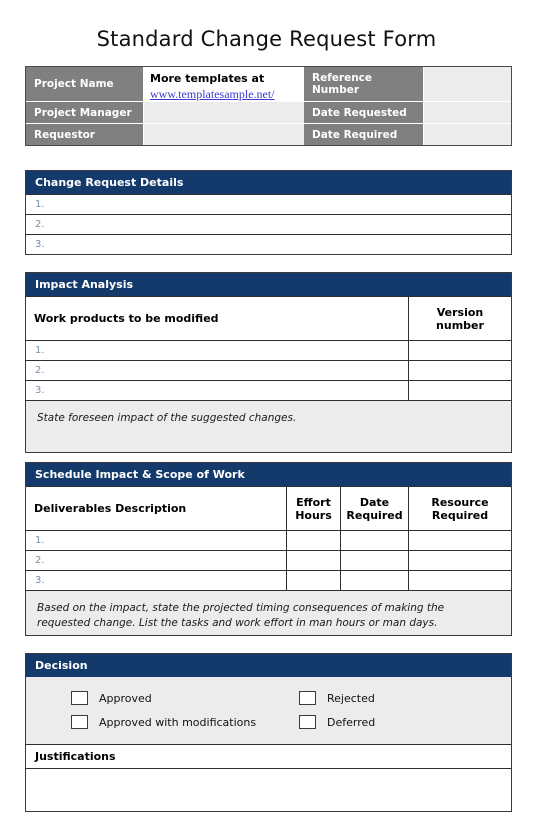 This screenshot has width=533, height=820. Describe the element at coordinates (156, 560) in the screenshot. I see `deliverable-cell: 2.` at that location.